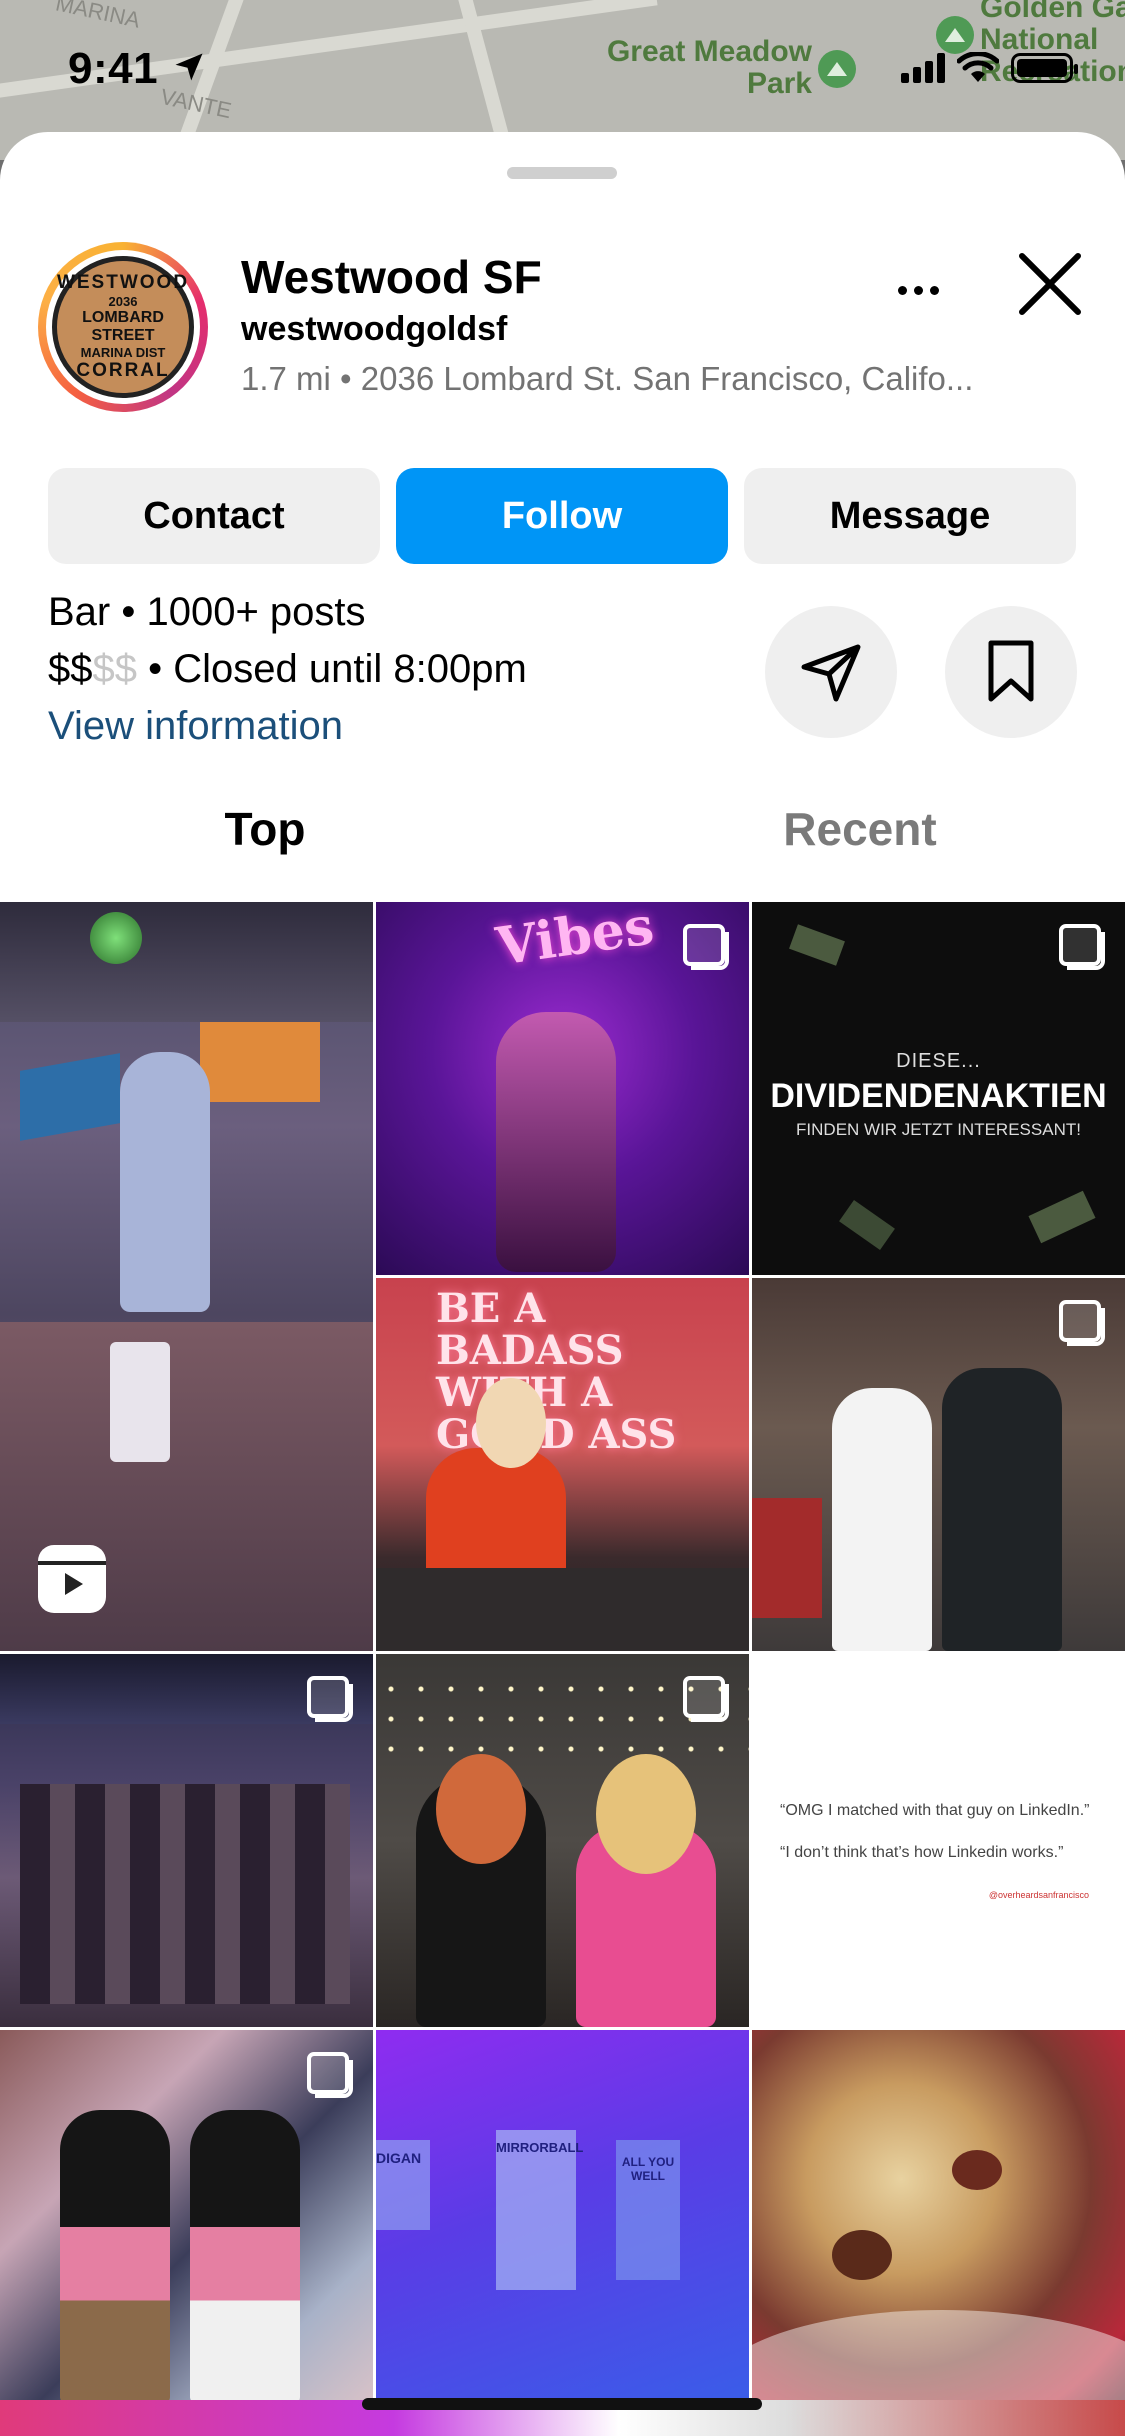  What do you see at coordinates (214, 516) in the screenshot?
I see `contact-button: Contact` at bounding box center [214, 516].